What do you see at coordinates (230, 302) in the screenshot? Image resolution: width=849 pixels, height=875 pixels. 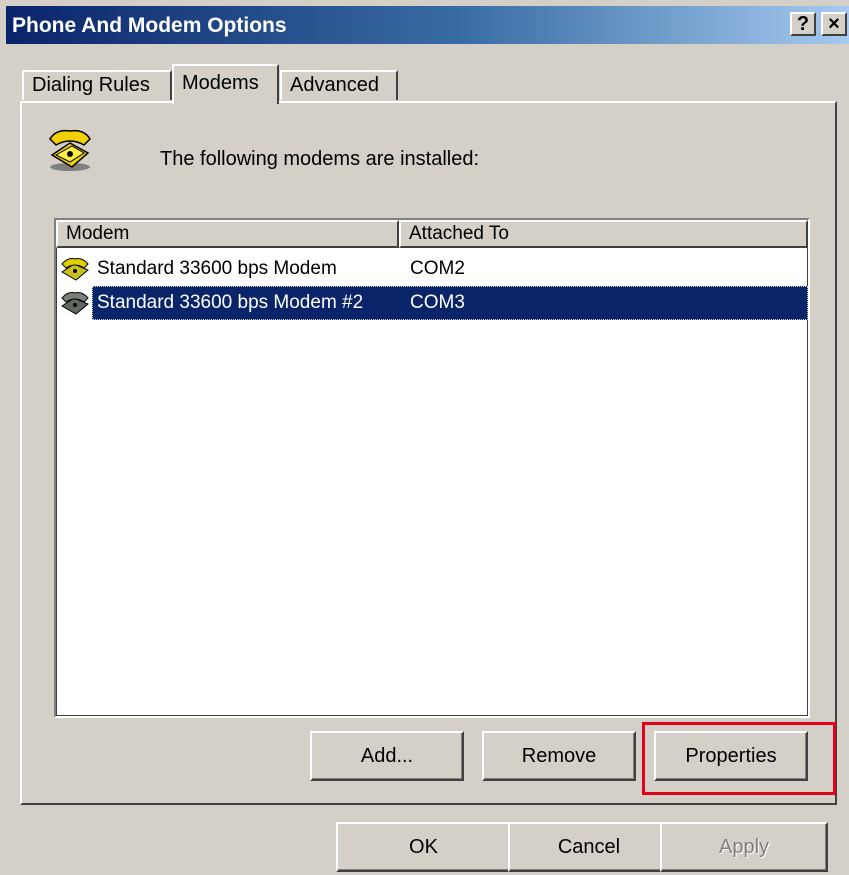 I see `modem-name: Standard 33600 bps Modem #2` at bounding box center [230, 302].